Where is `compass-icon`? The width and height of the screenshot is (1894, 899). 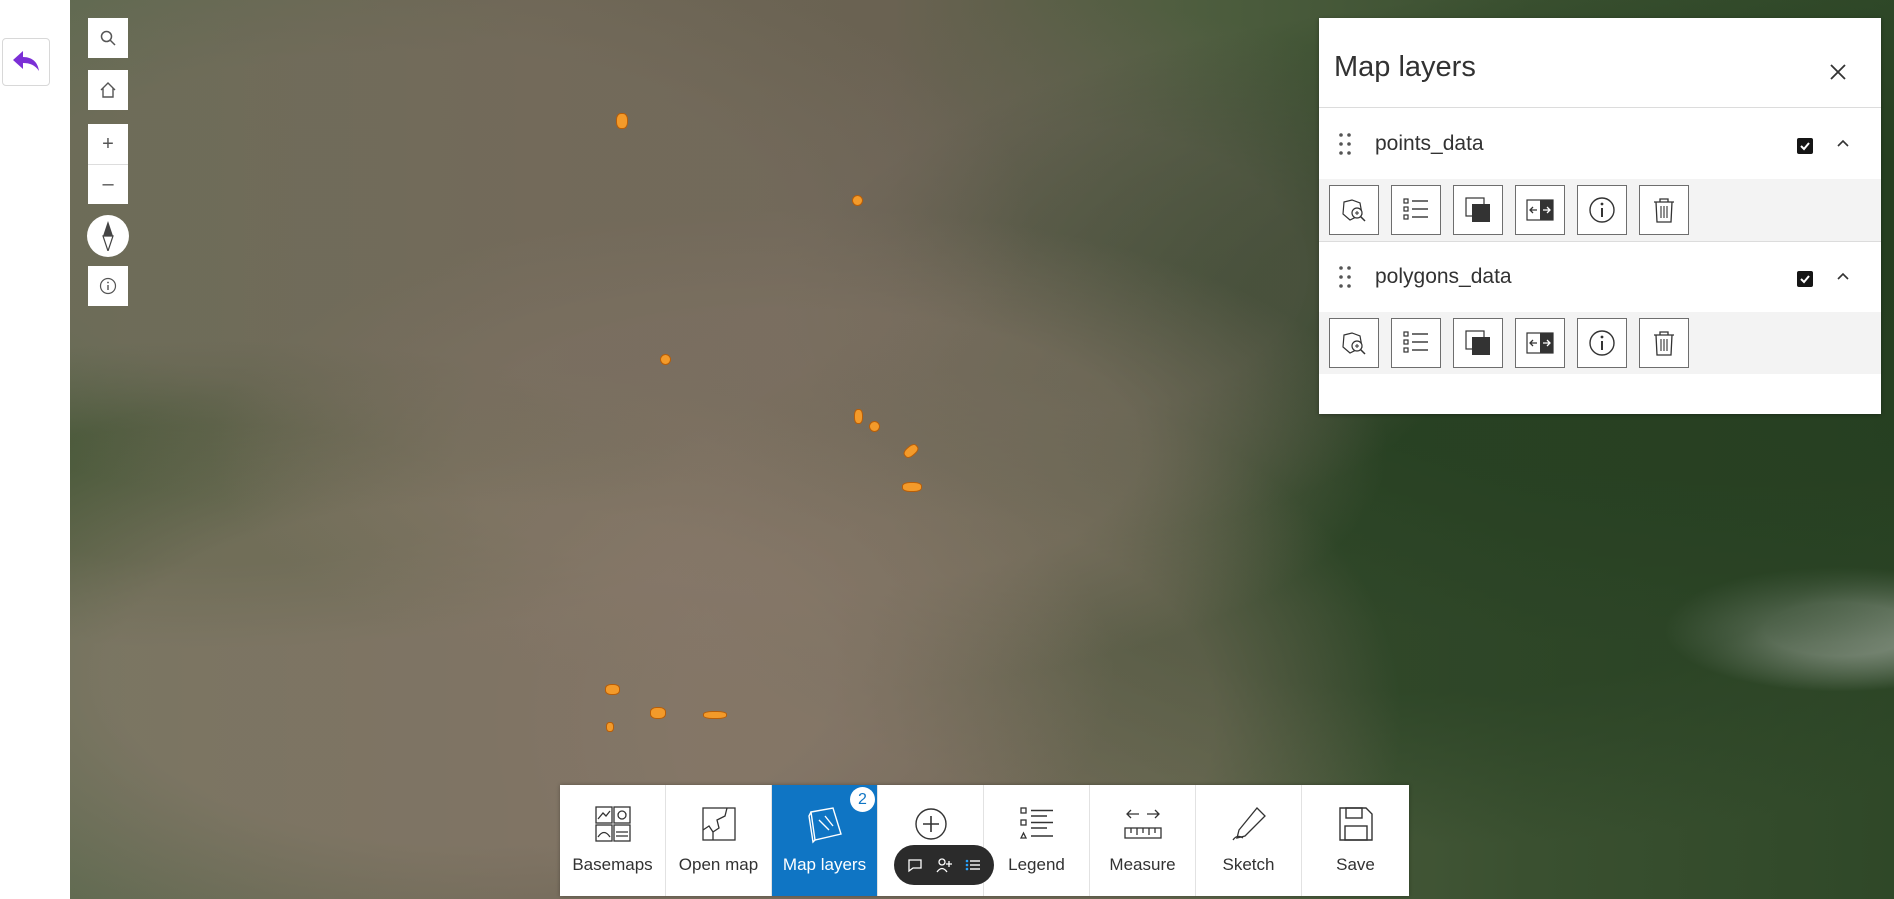
compass-icon is located at coordinates (108, 236).